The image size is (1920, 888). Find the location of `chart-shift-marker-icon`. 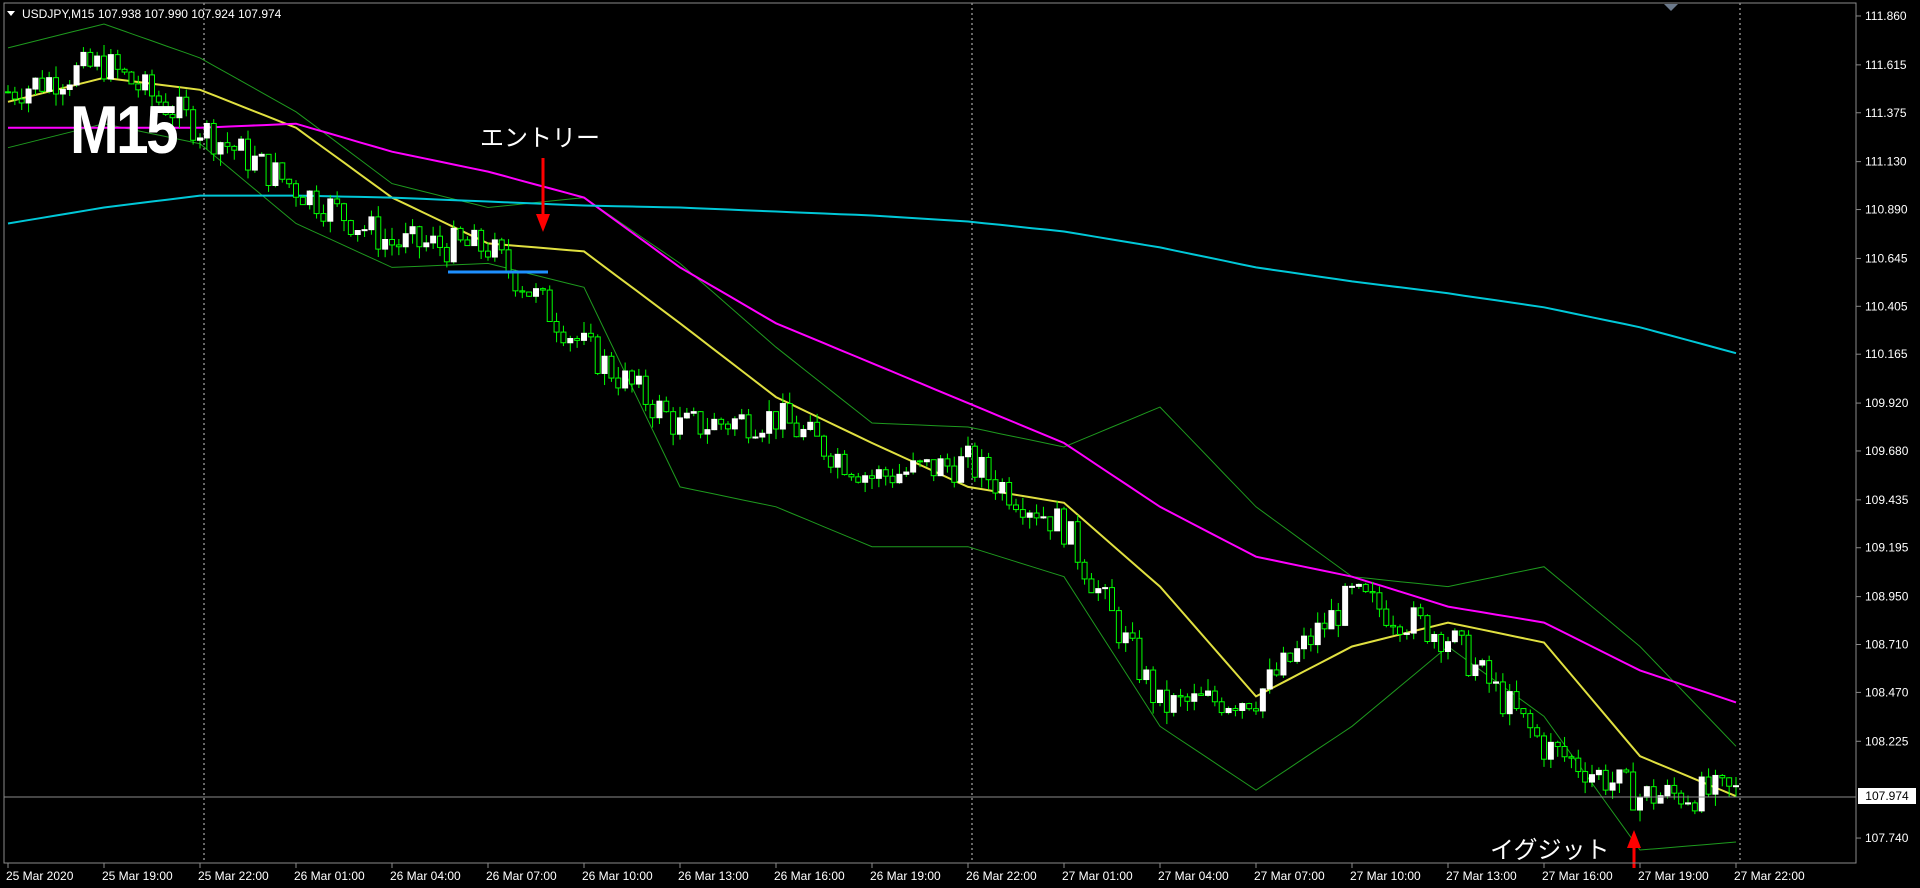

chart-shift-marker-icon is located at coordinates (1671, 7).